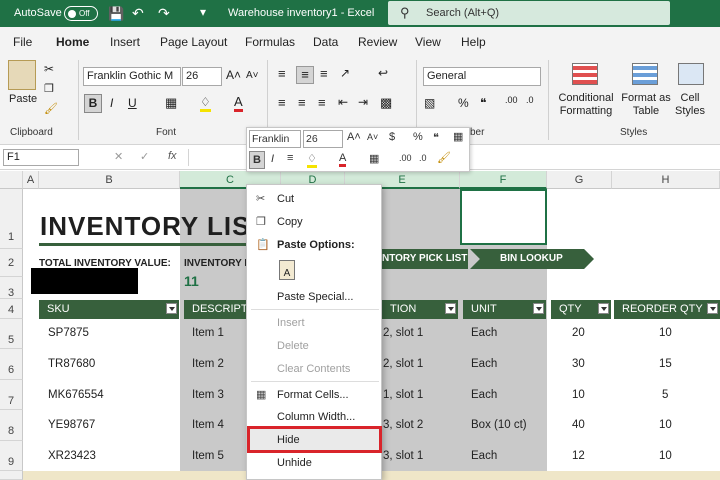 The width and height of the screenshot is (720, 480). What do you see at coordinates (132, 103) in the screenshot?
I see `underline-button: U` at bounding box center [132, 103].